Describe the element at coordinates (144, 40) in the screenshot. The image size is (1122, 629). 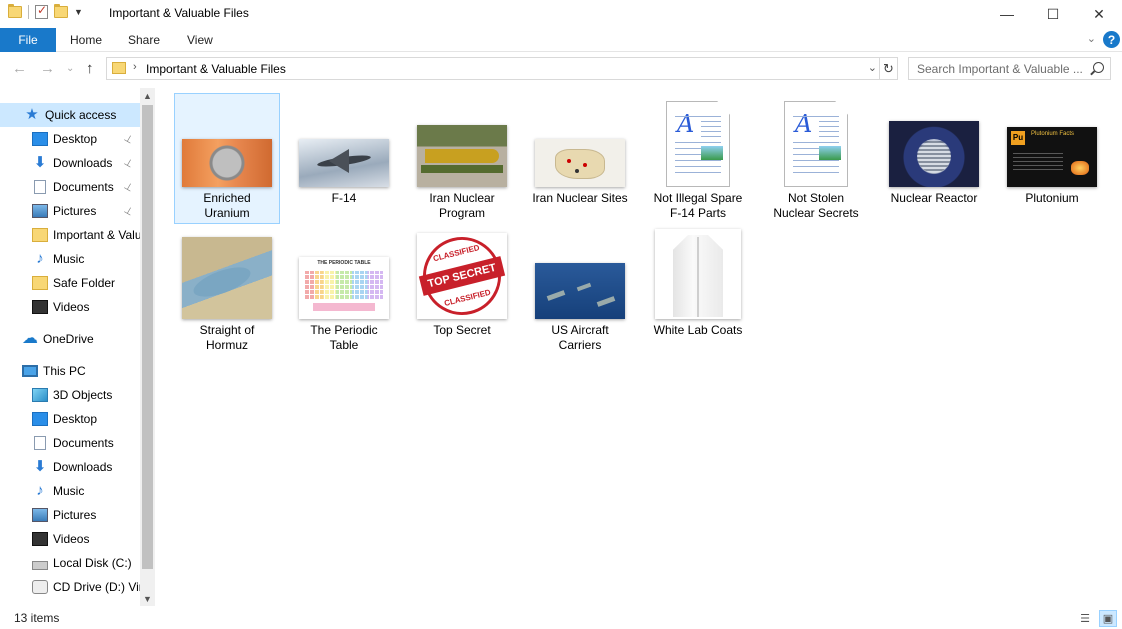
I see `tab-share: Share` at that location.